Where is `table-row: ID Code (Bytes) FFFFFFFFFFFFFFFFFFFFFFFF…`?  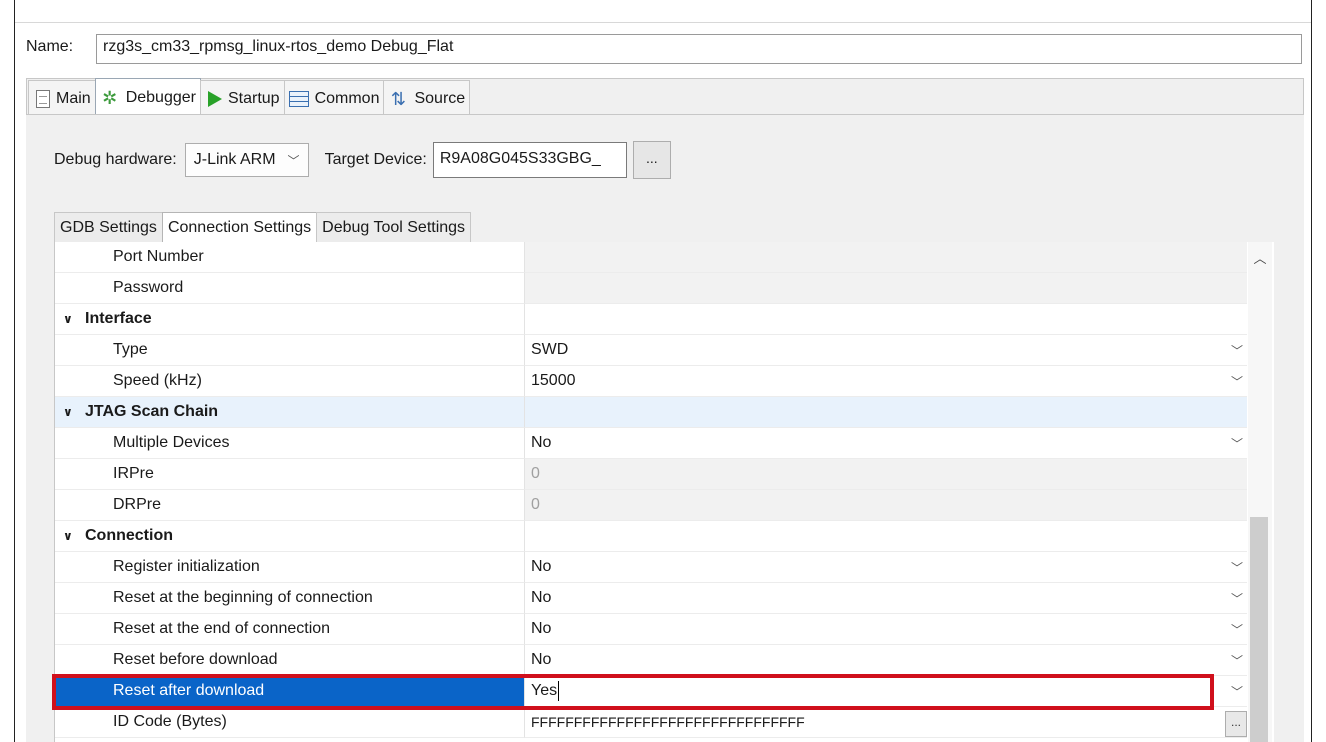 table-row: ID Code (Bytes) FFFFFFFFFFFFFFFFFFFFFFFF… is located at coordinates (651, 722).